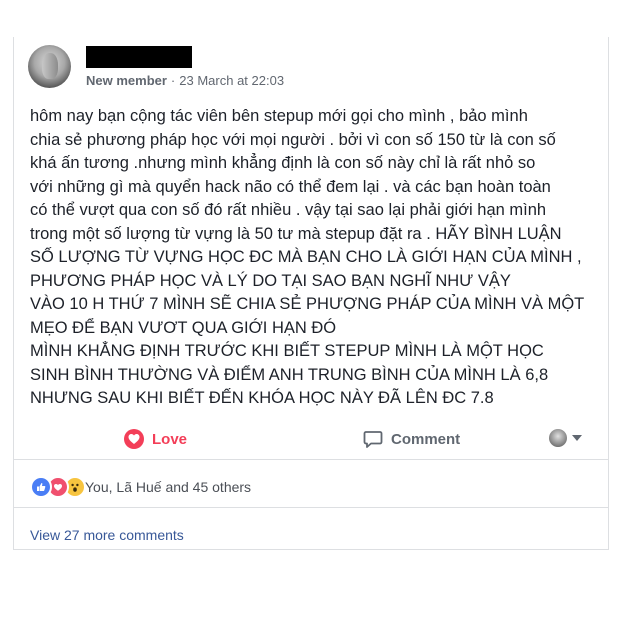 The height and width of the screenshot is (620, 622). Describe the element at coordinates (41, 487) in the screenshot. I see `like-icon` at that location.